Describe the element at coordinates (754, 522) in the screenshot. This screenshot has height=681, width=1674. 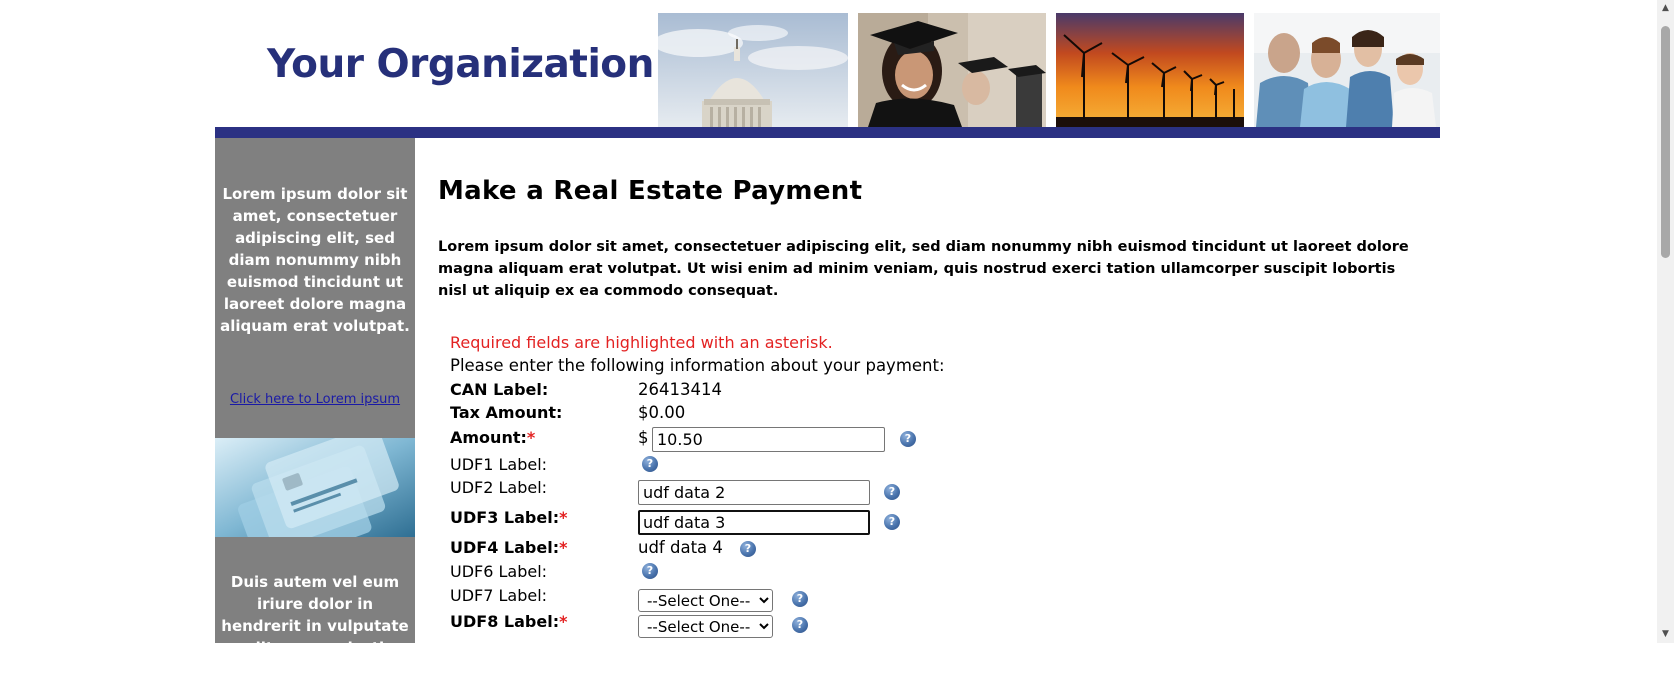
I see `udf3-input` at that location.